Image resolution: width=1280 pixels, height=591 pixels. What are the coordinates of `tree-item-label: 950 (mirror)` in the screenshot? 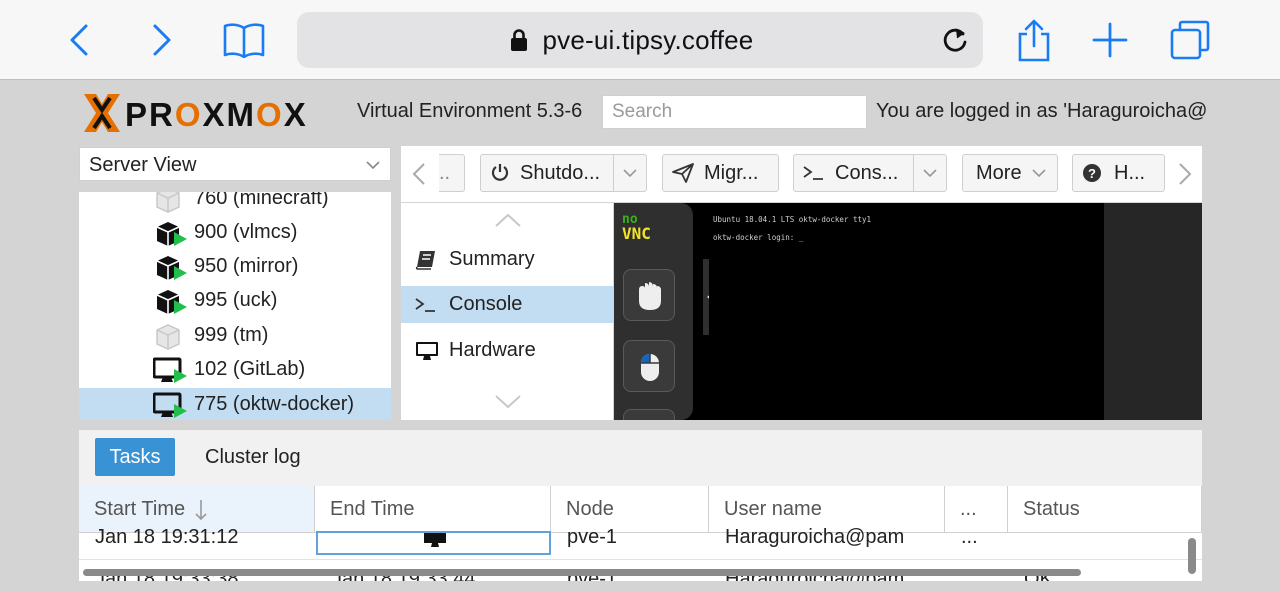 It's located at (246, 266).